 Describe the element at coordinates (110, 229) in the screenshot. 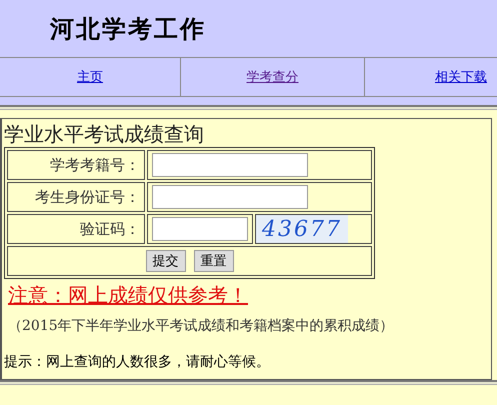

I see `field-label: 验证码：` at that location.